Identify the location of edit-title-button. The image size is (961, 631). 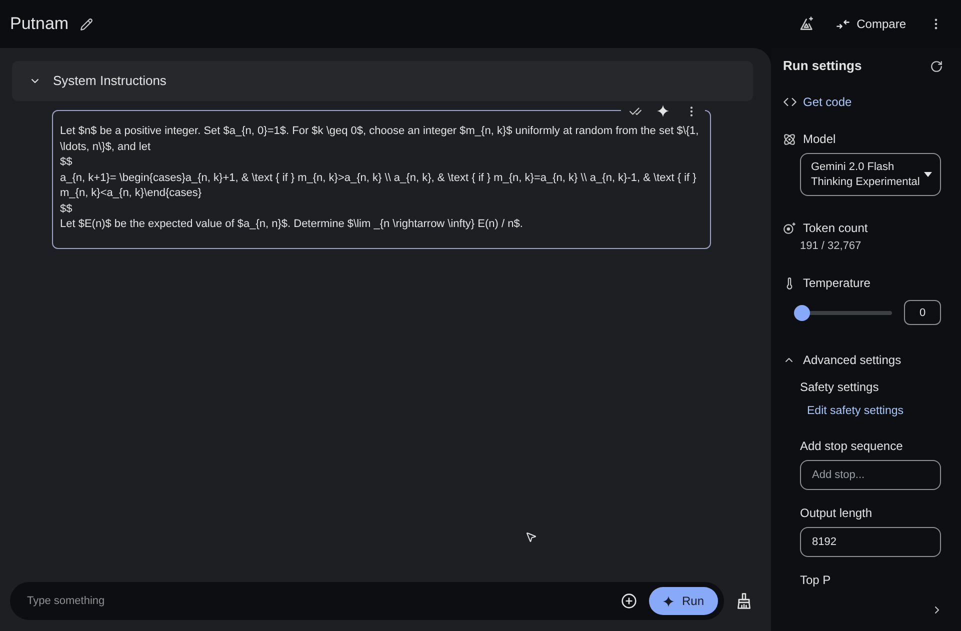
(86, 24).